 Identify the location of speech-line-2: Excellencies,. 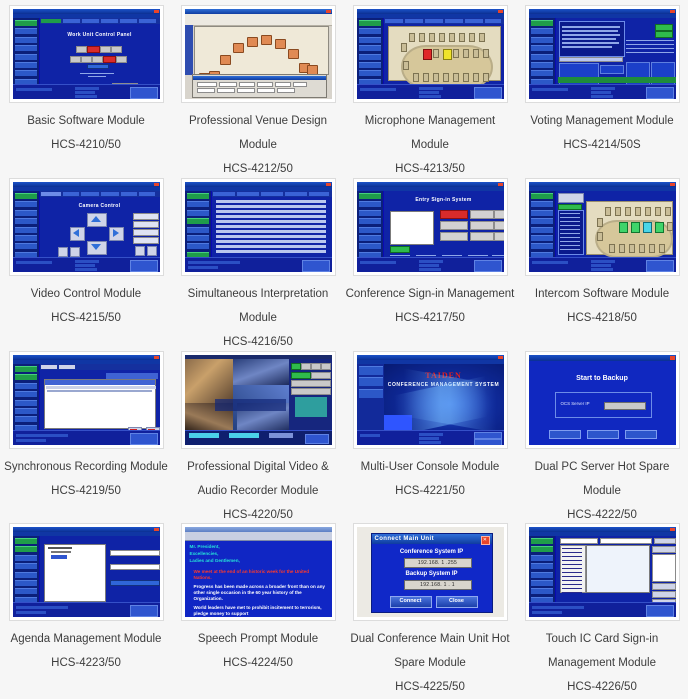
(204, 553).